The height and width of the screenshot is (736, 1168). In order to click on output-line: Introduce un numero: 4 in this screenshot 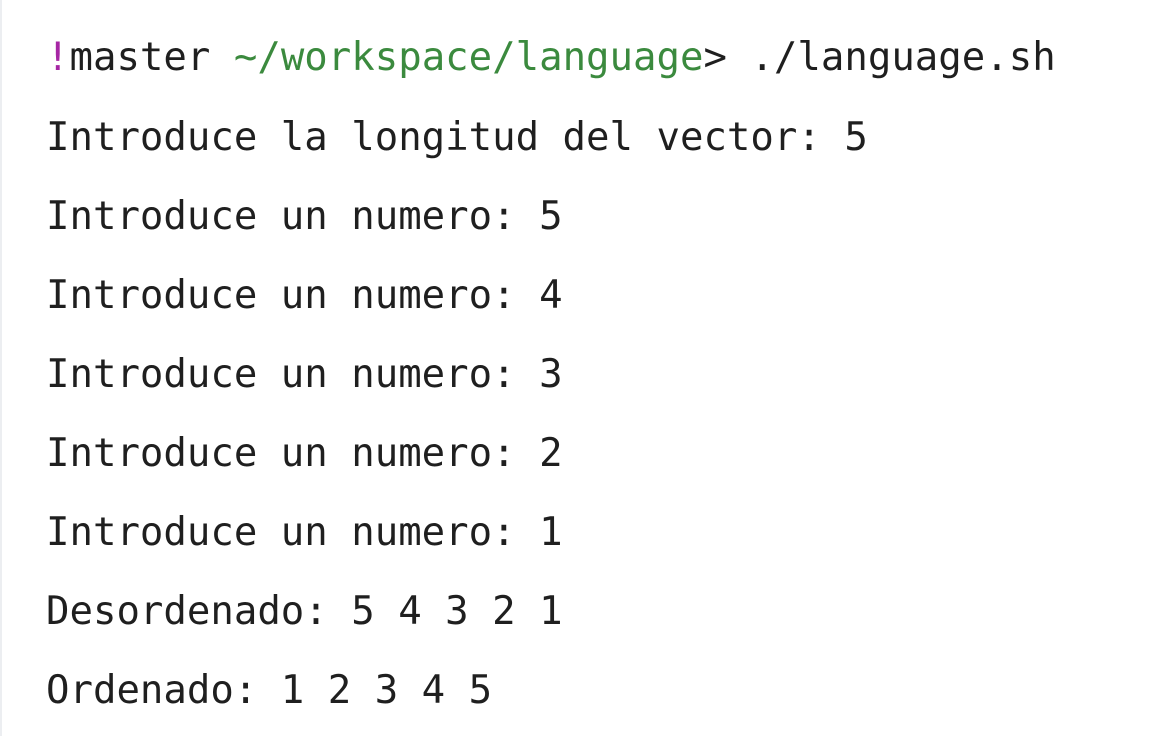, I will do `click(304, 295)`.